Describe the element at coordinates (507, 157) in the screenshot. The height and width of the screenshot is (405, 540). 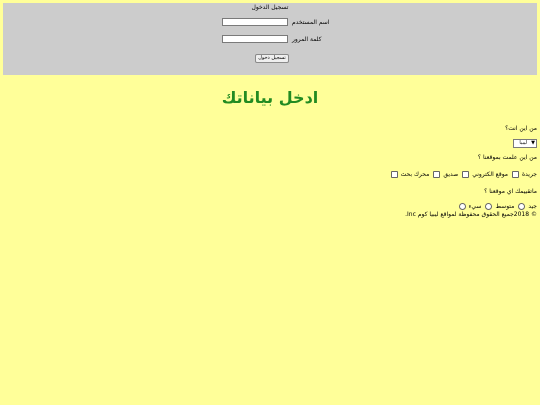
I see `source-question: من اين علمت بموقعنا ؟` at that location.